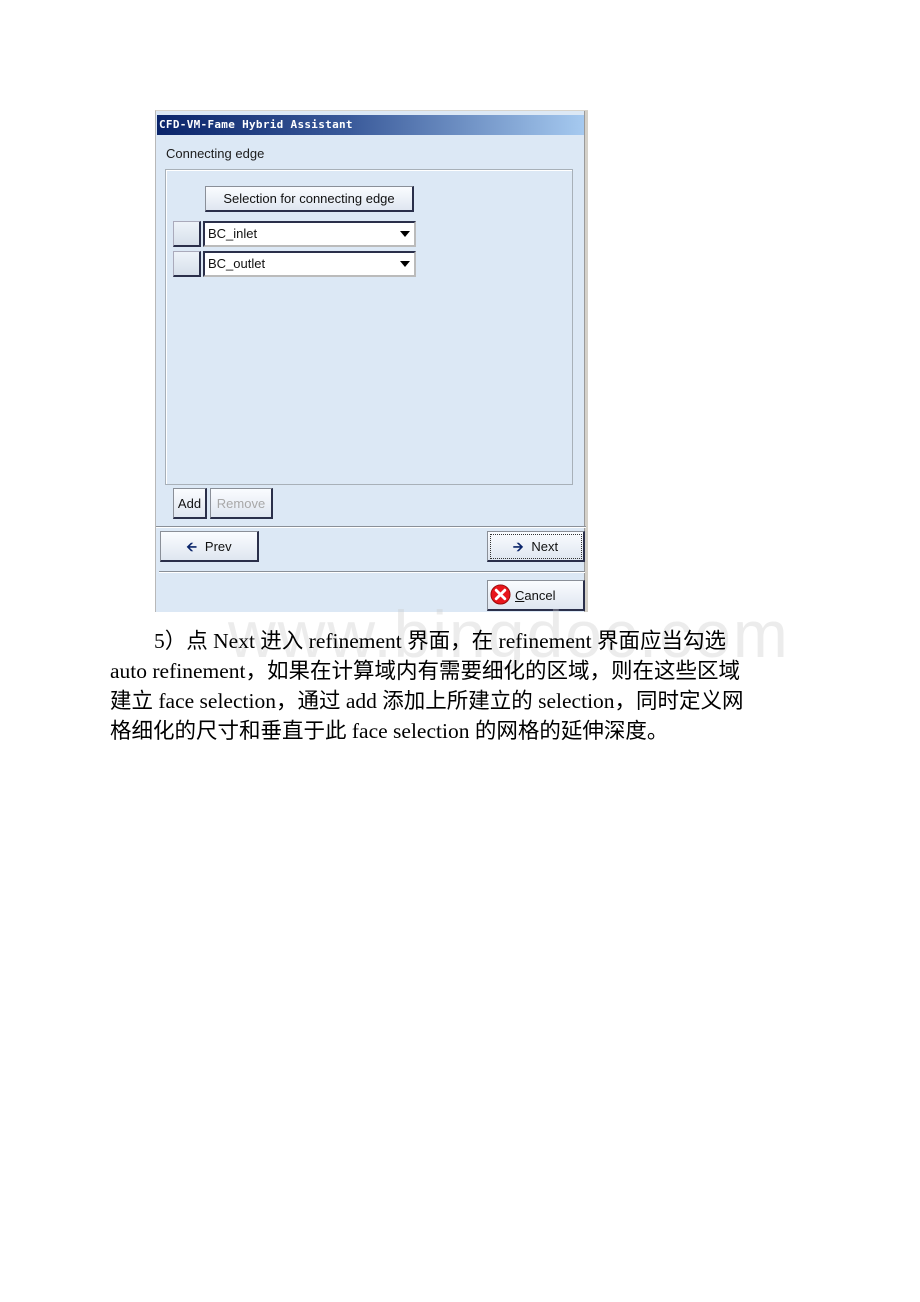 This screenshot has width=920, height=1302. I want to click on error-x-icon, so click(500, 594).